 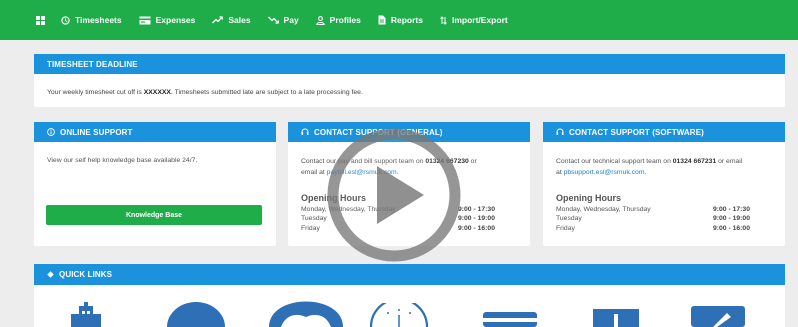 I want to click on contact-software-header: CONTACT SUPPORT (SOFTWARE), so click(x=664, y=132).